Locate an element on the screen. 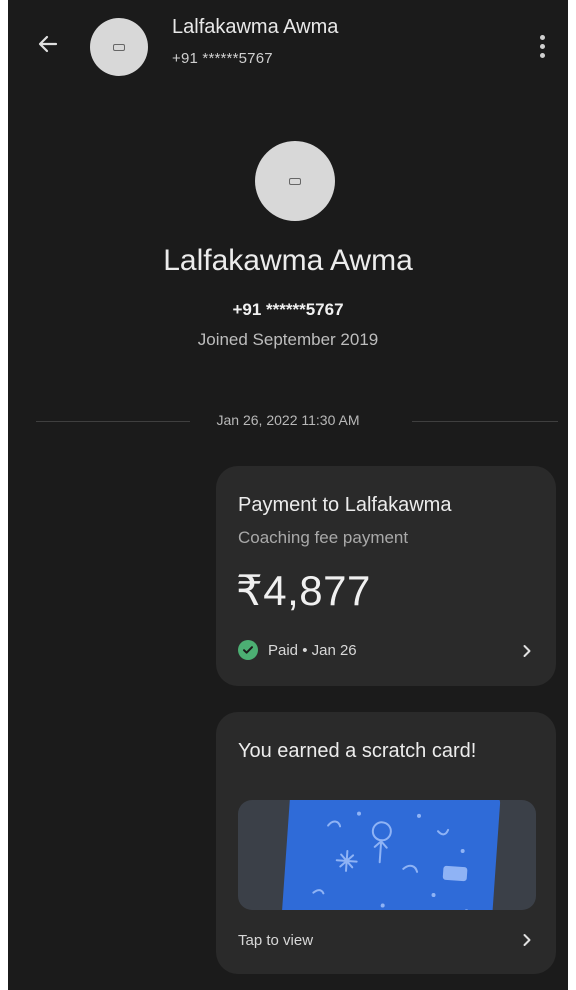 This screenshot has width=576, height=990. payment-status: Paid • Jan 26 is located at coordinates (297, 650).